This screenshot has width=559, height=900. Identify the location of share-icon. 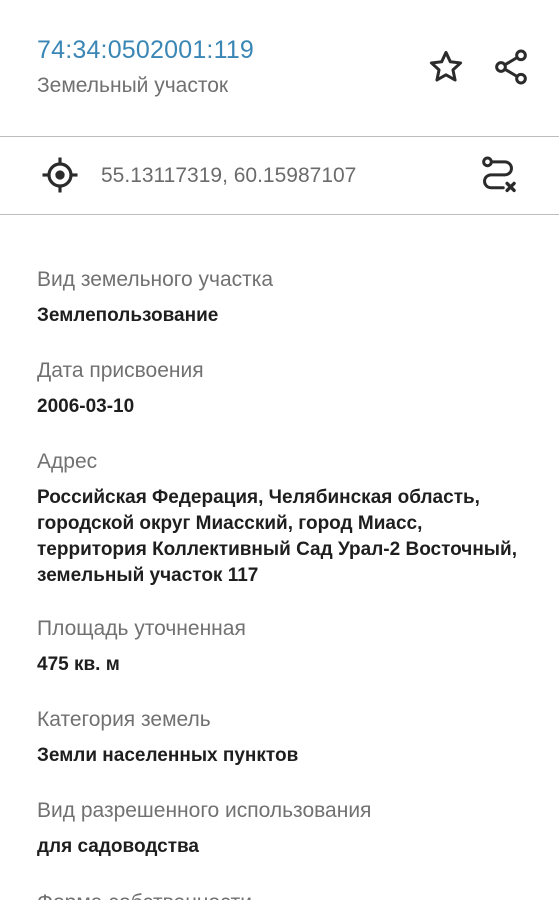
(511, 67).